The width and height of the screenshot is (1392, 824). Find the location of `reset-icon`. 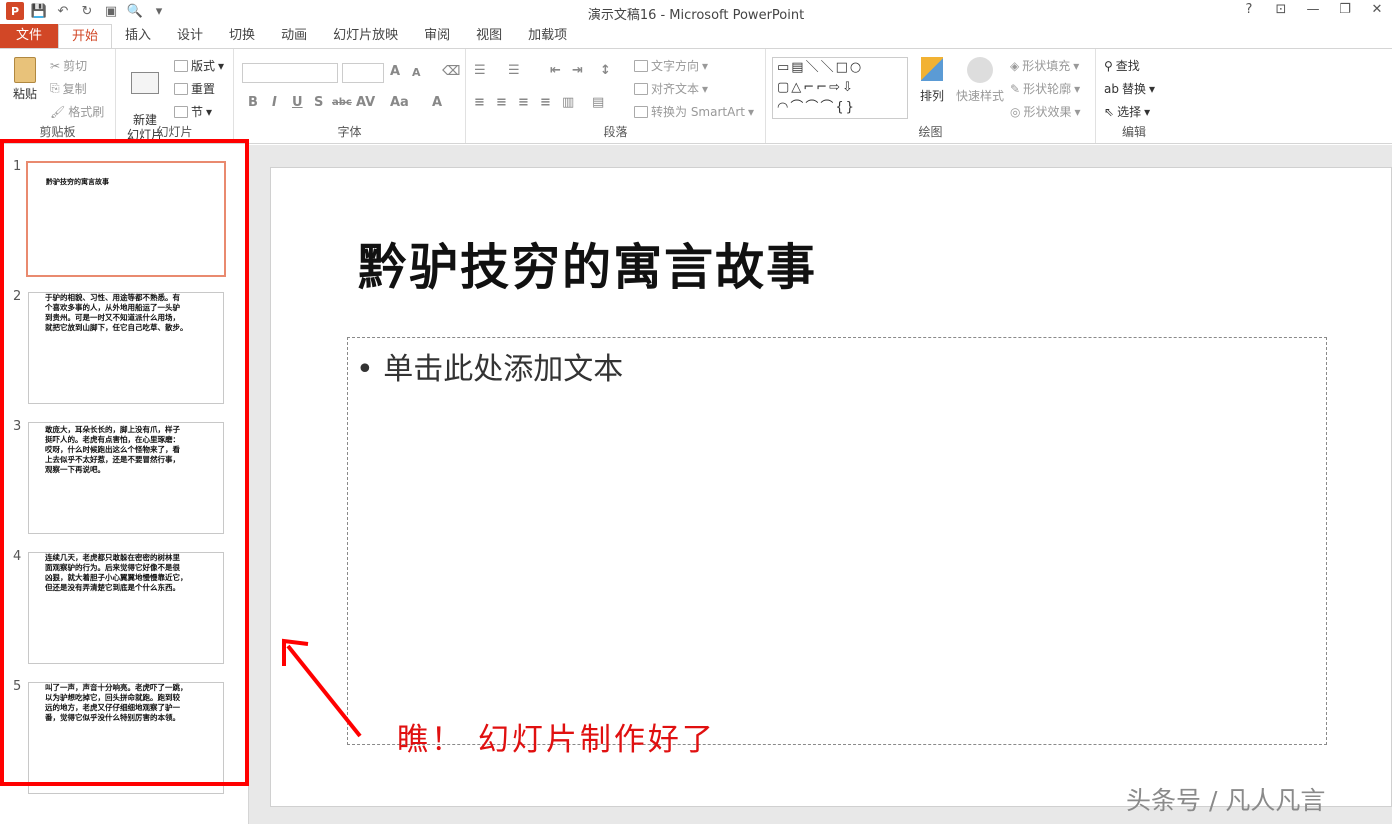

reset-icon is located at coordinates (181, 88).